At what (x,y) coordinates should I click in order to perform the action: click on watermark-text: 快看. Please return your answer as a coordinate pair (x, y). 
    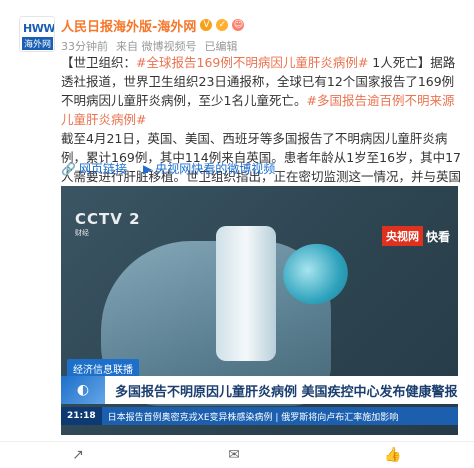
    Looking at the image, I should click on (437, 236).